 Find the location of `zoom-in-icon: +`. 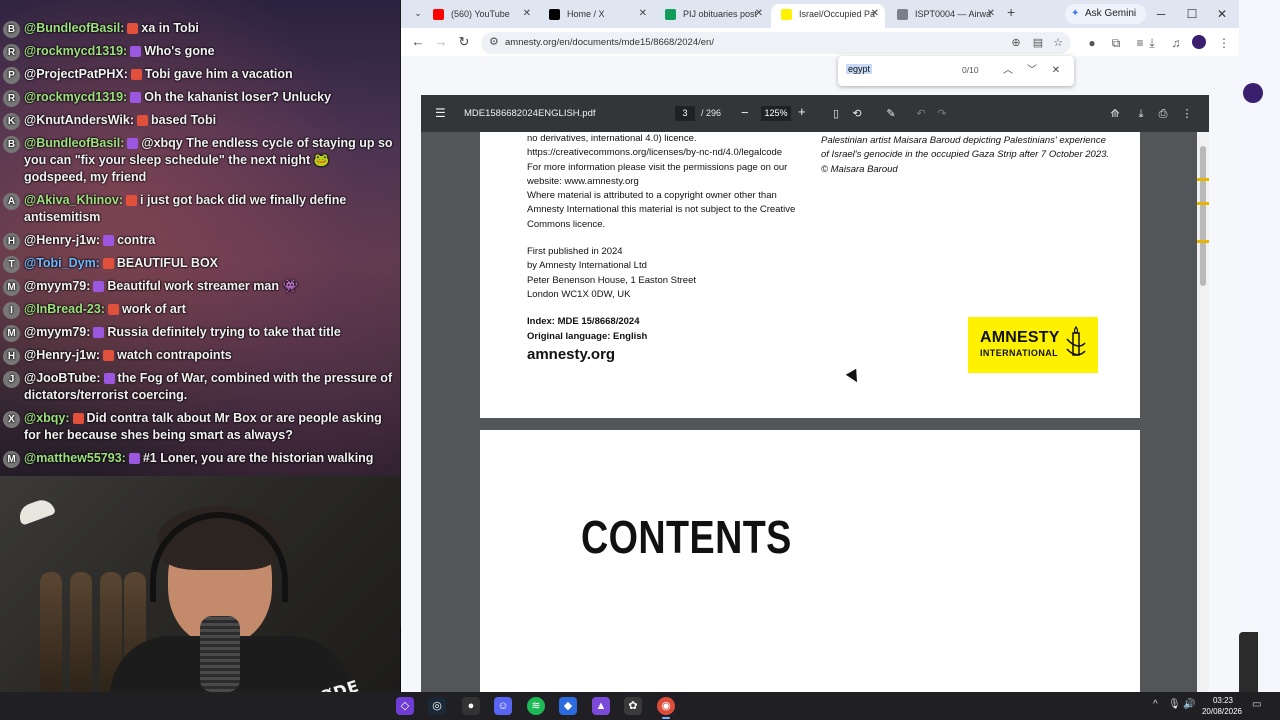

zoom-in-icon: + is located at coordinates (802, 111).